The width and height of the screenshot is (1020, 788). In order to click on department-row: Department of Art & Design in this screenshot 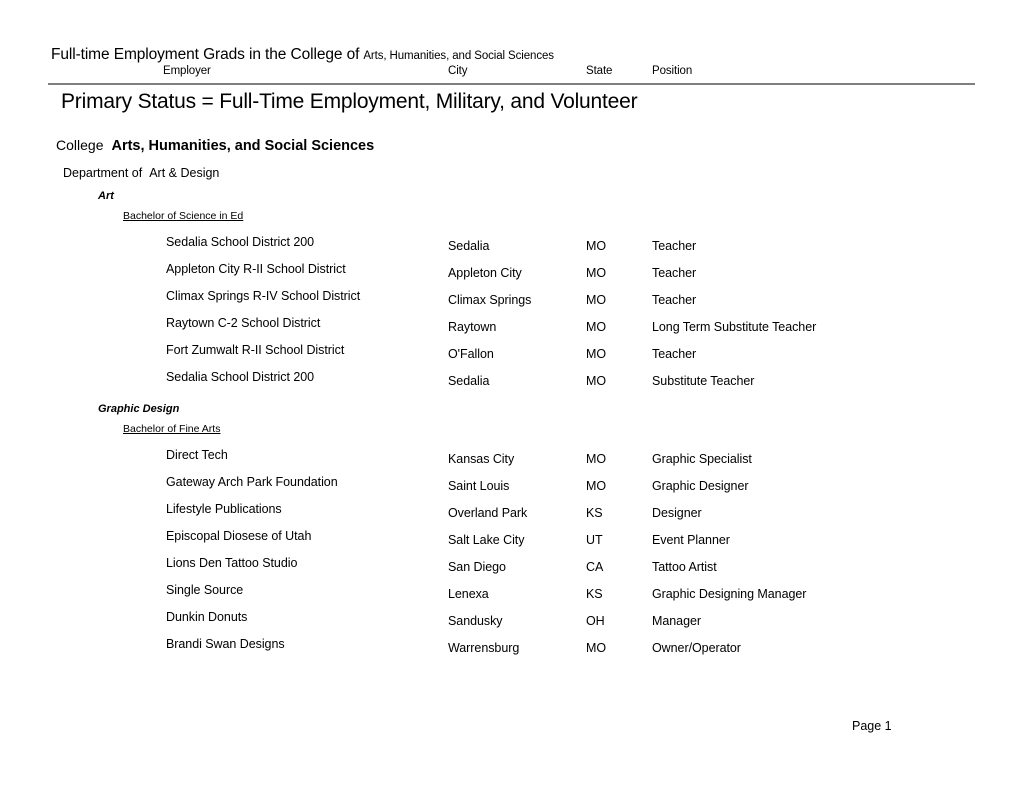, I will do `click(141, 173)`.